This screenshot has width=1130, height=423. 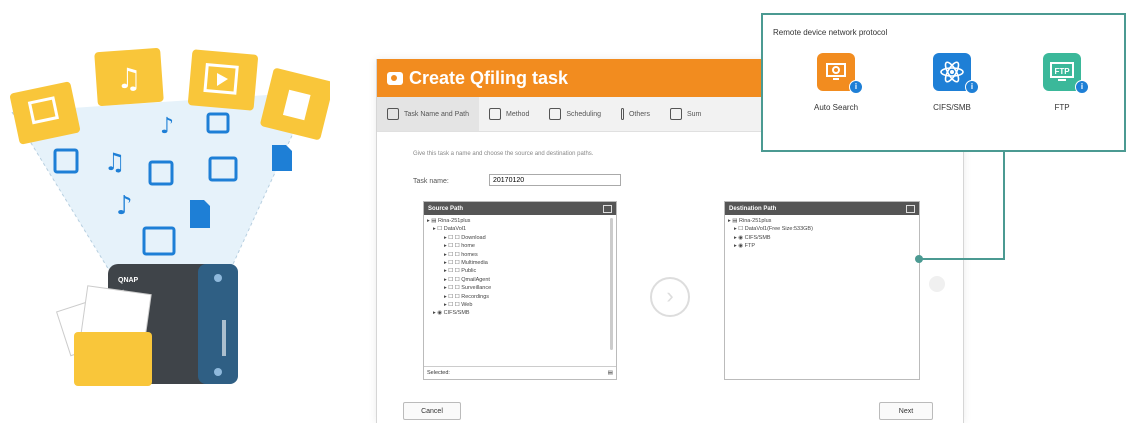 I want to click on tree-node-folder: ▸ ☐ ☐ Recordings, so click(x=520, y=297).